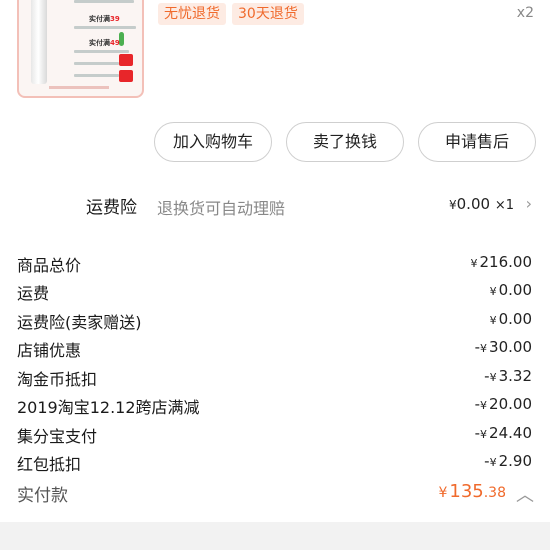 This screenshot has height=550, width=550. I want to click on insurance-title: 运费险, so click(111, 208).